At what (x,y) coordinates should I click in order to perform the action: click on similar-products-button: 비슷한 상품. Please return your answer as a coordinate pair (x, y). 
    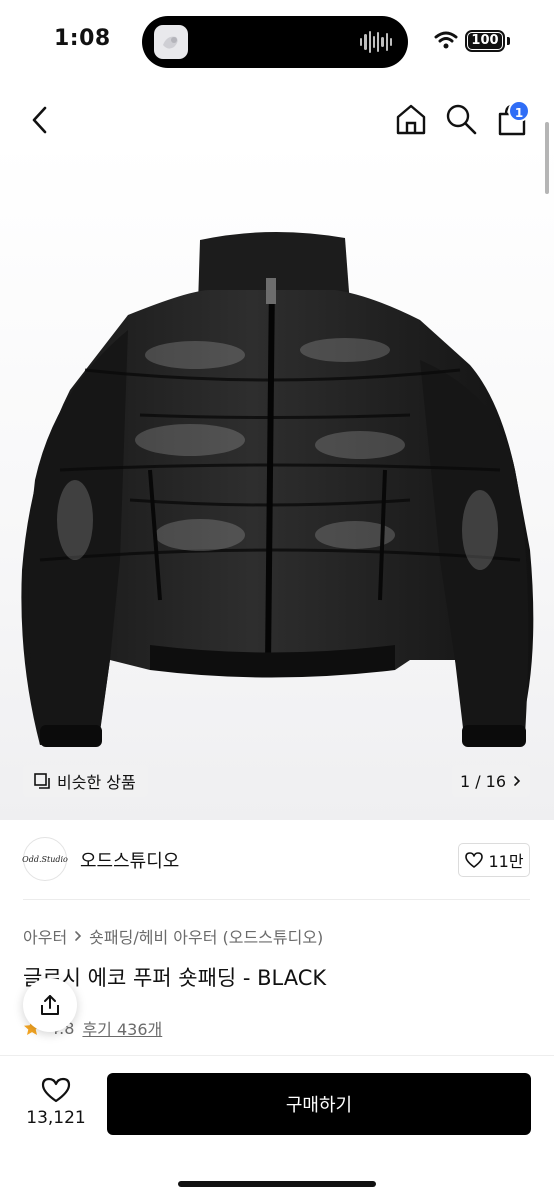
    Looking at the image, I should click on (85, 781).